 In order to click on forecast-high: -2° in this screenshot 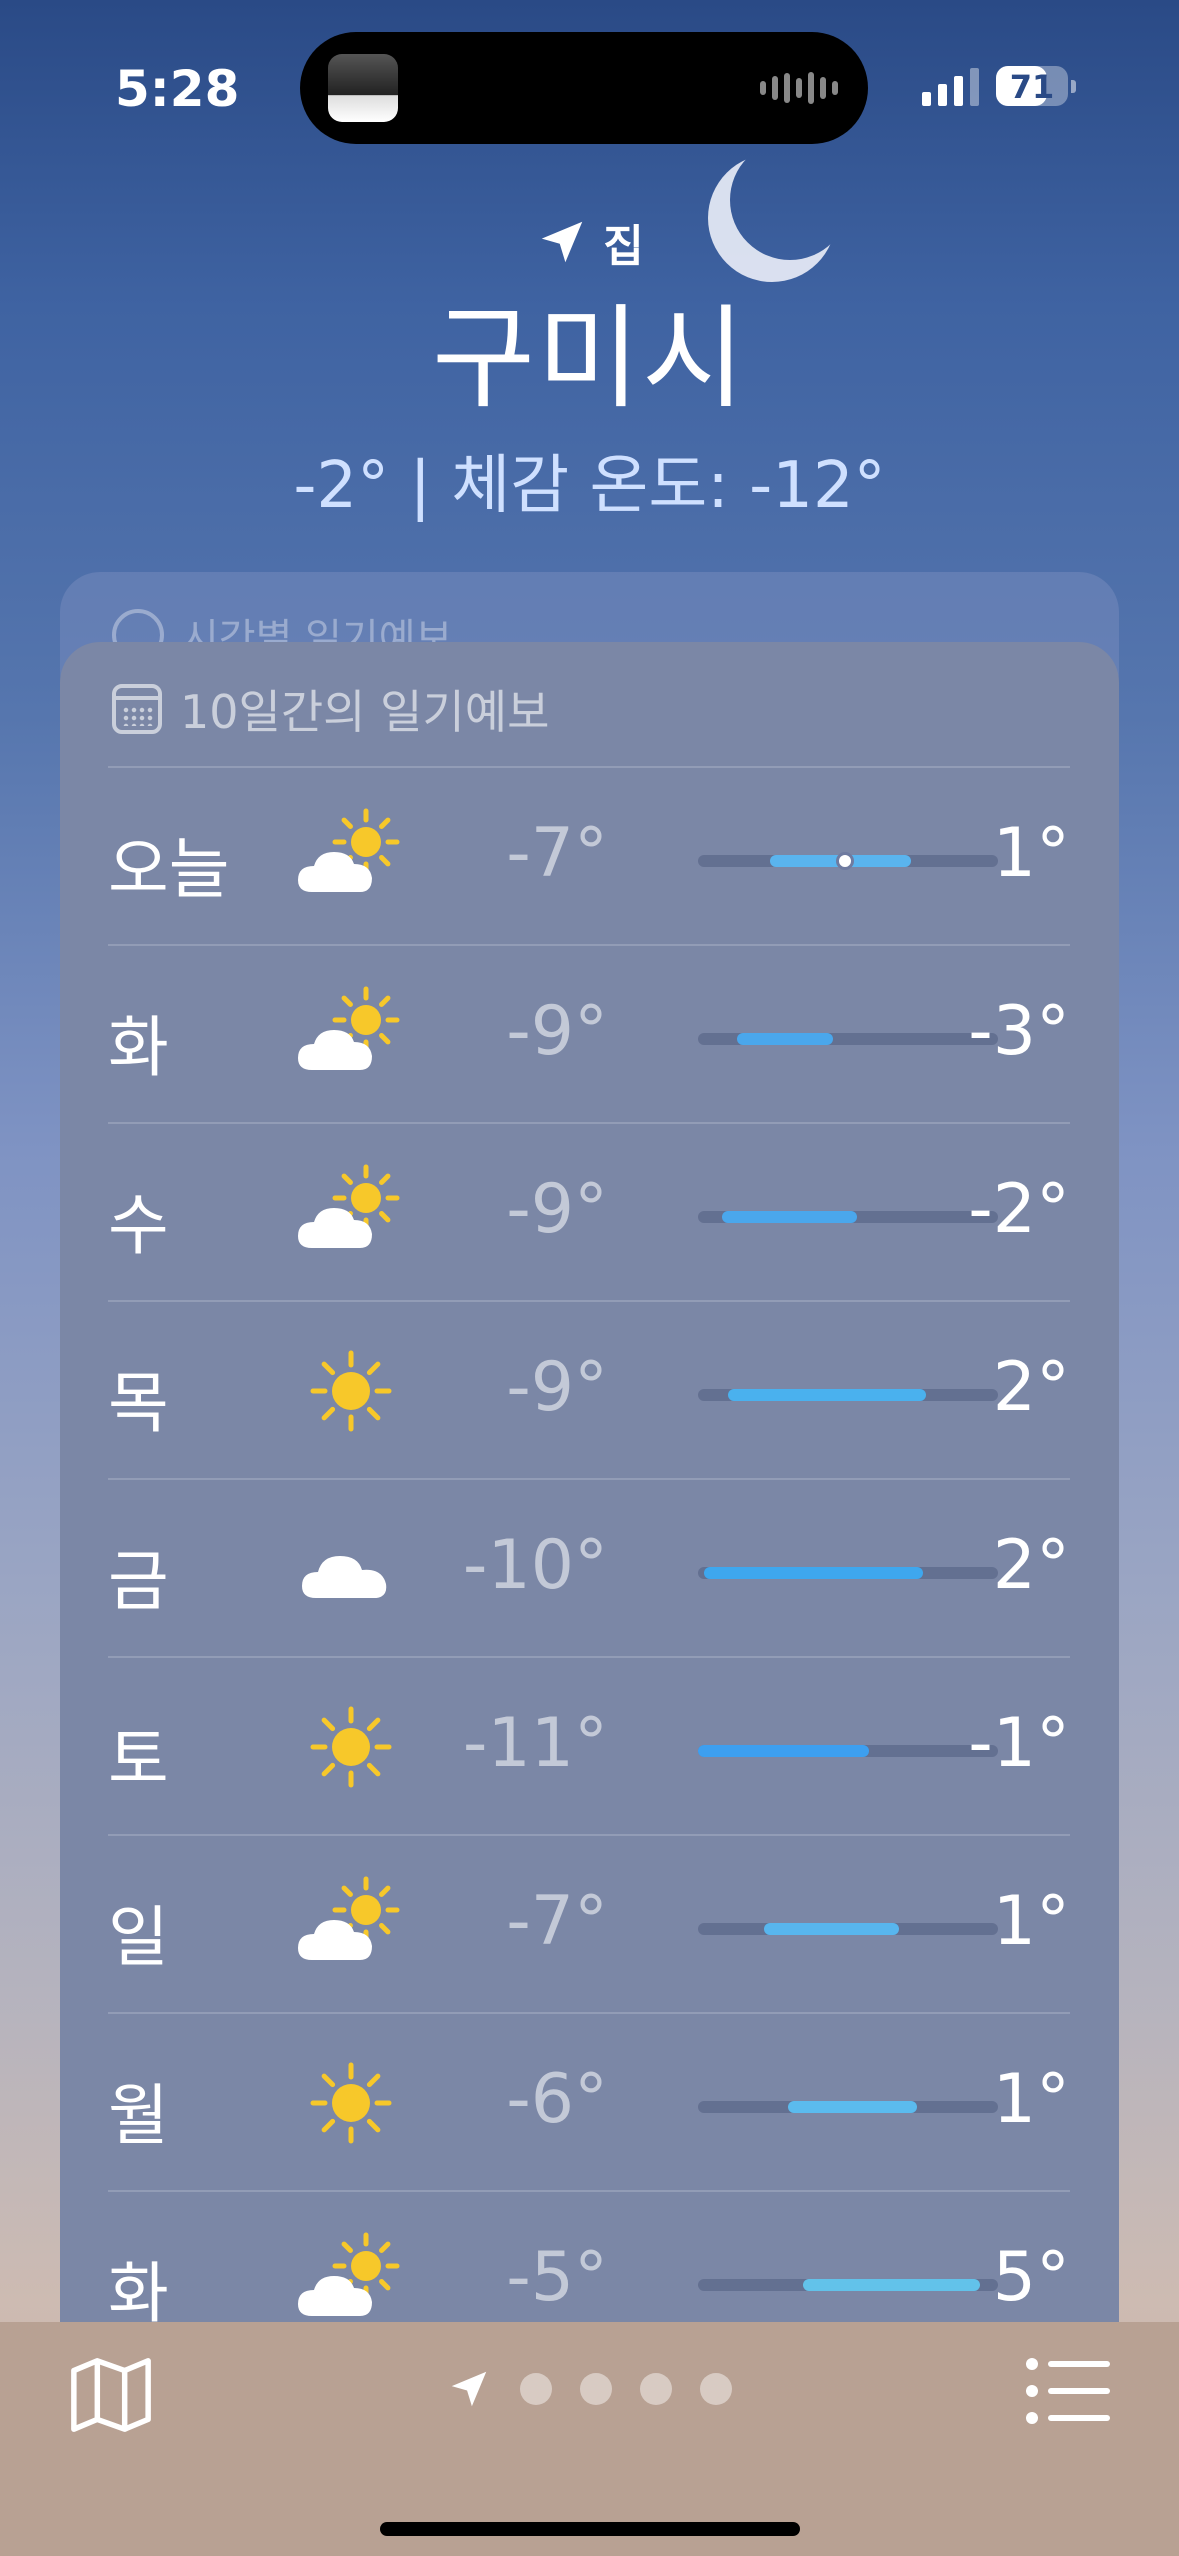, I will do `click(1019, 1209)`.